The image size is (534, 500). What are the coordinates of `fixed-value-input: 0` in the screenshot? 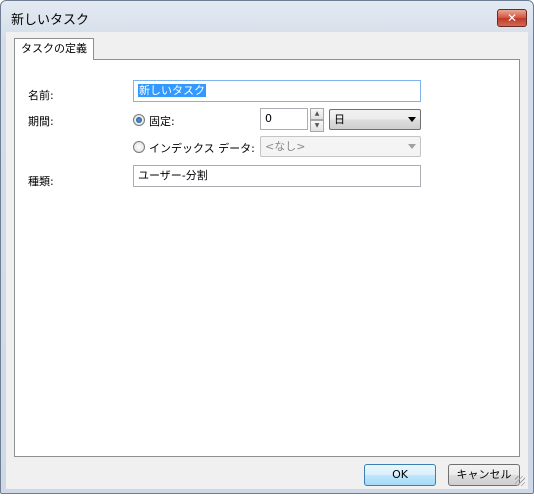 It's located at (284, 119).